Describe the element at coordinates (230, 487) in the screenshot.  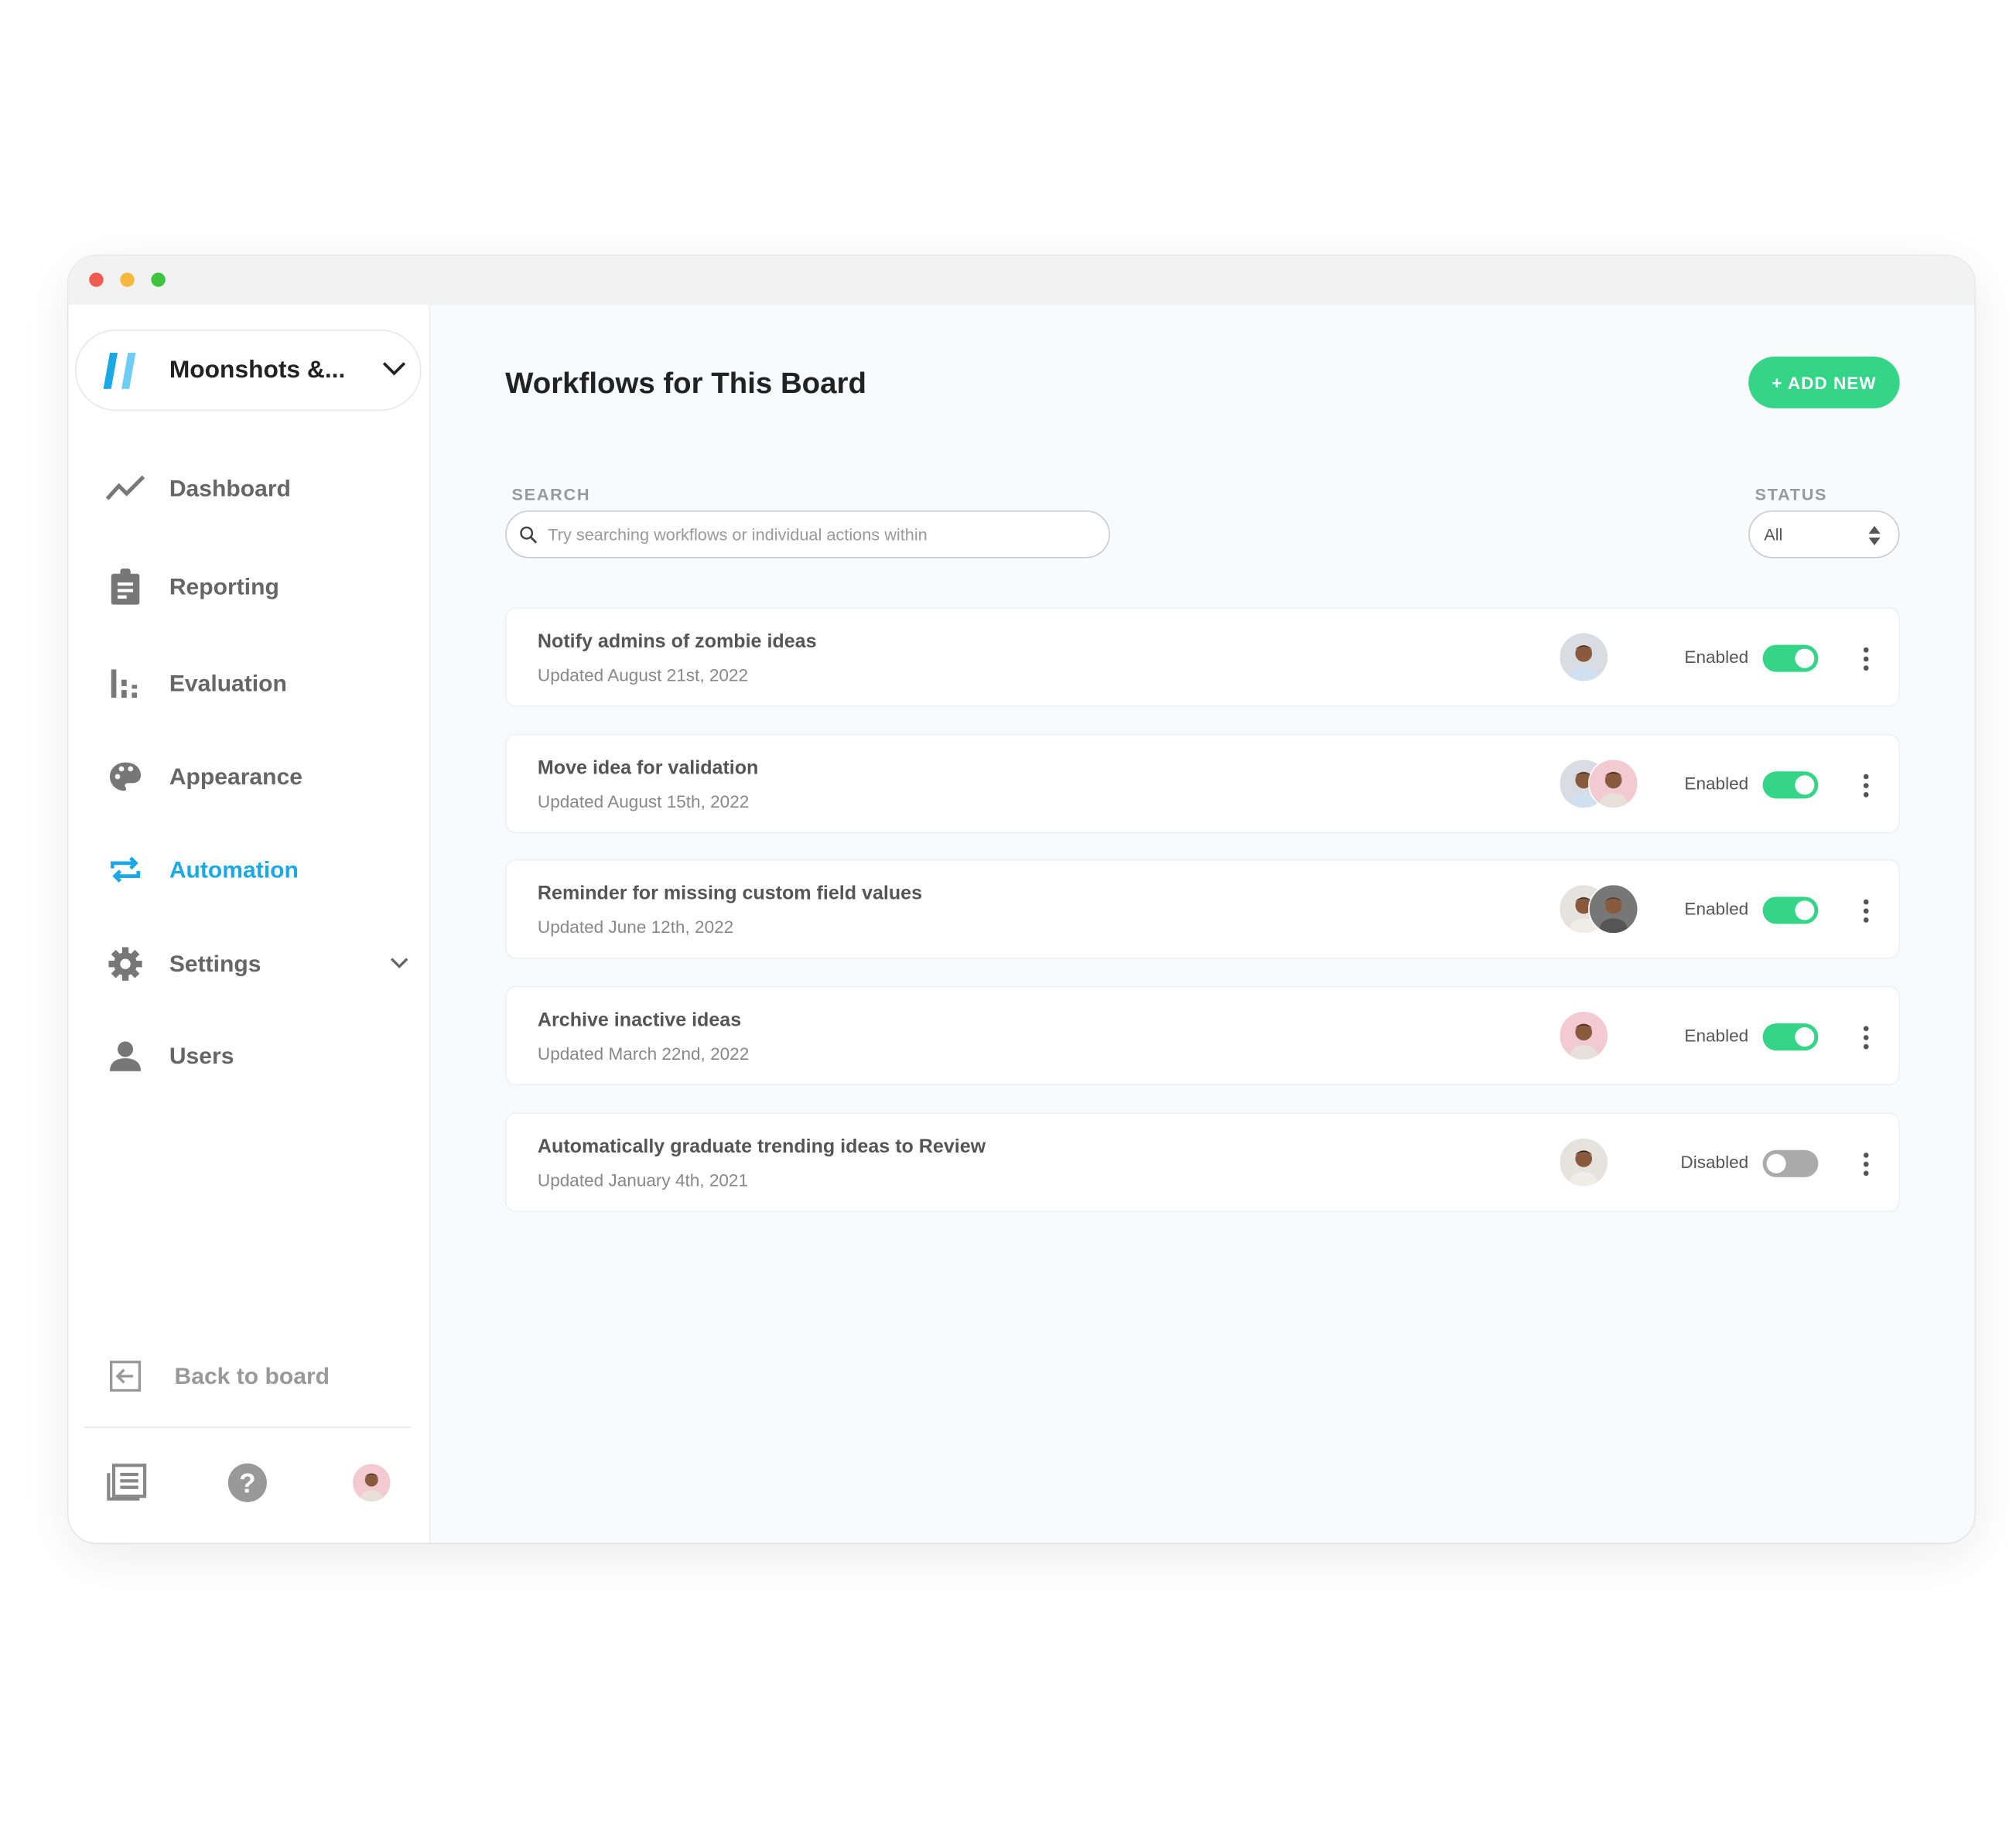
I see `sidebar-item-label: Dashboard` at that location.